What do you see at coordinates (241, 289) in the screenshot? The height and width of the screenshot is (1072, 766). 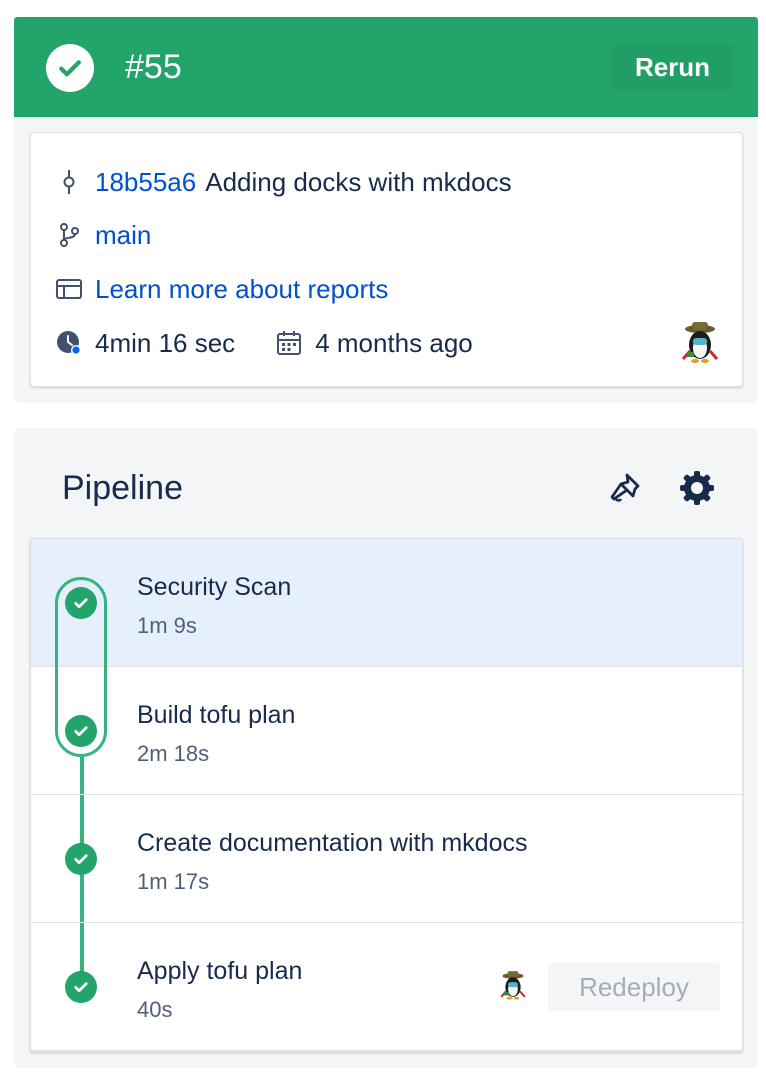 I see `learn-more-reports-link: Learn more about reports` at bounding box center [241, 289].